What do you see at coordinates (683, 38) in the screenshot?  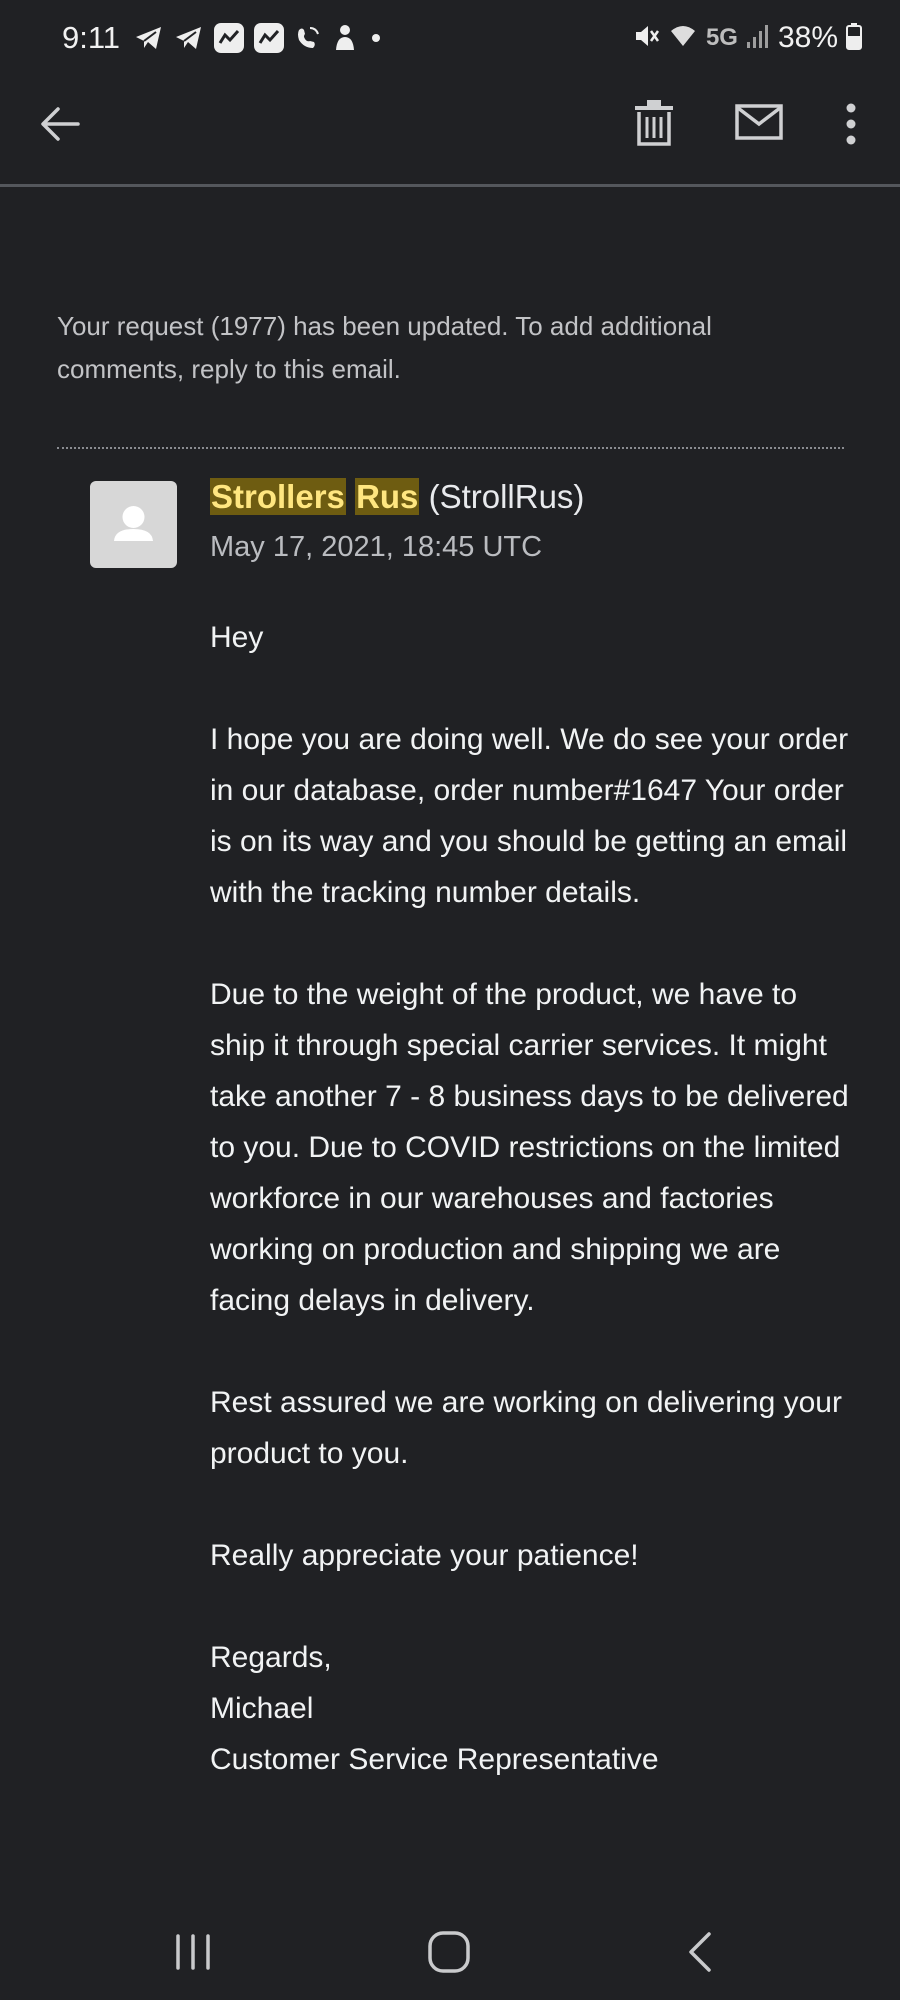 I see `wifi-icon` at bounding box center [683, 38].